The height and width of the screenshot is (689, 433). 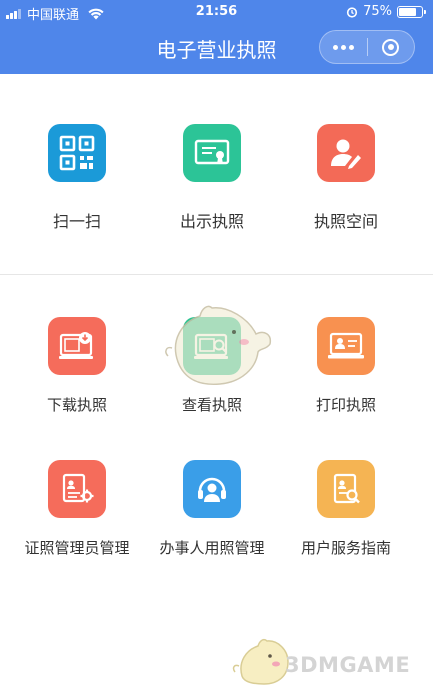 I want to click on admin-manage-label: 证照管理员管理, so click(x=77, y=548).